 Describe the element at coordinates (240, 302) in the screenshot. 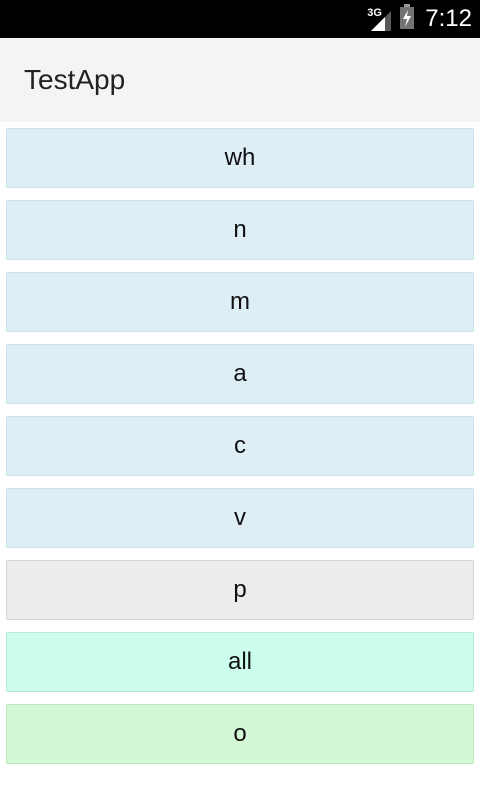

I see `list-item-m: m` at that location.